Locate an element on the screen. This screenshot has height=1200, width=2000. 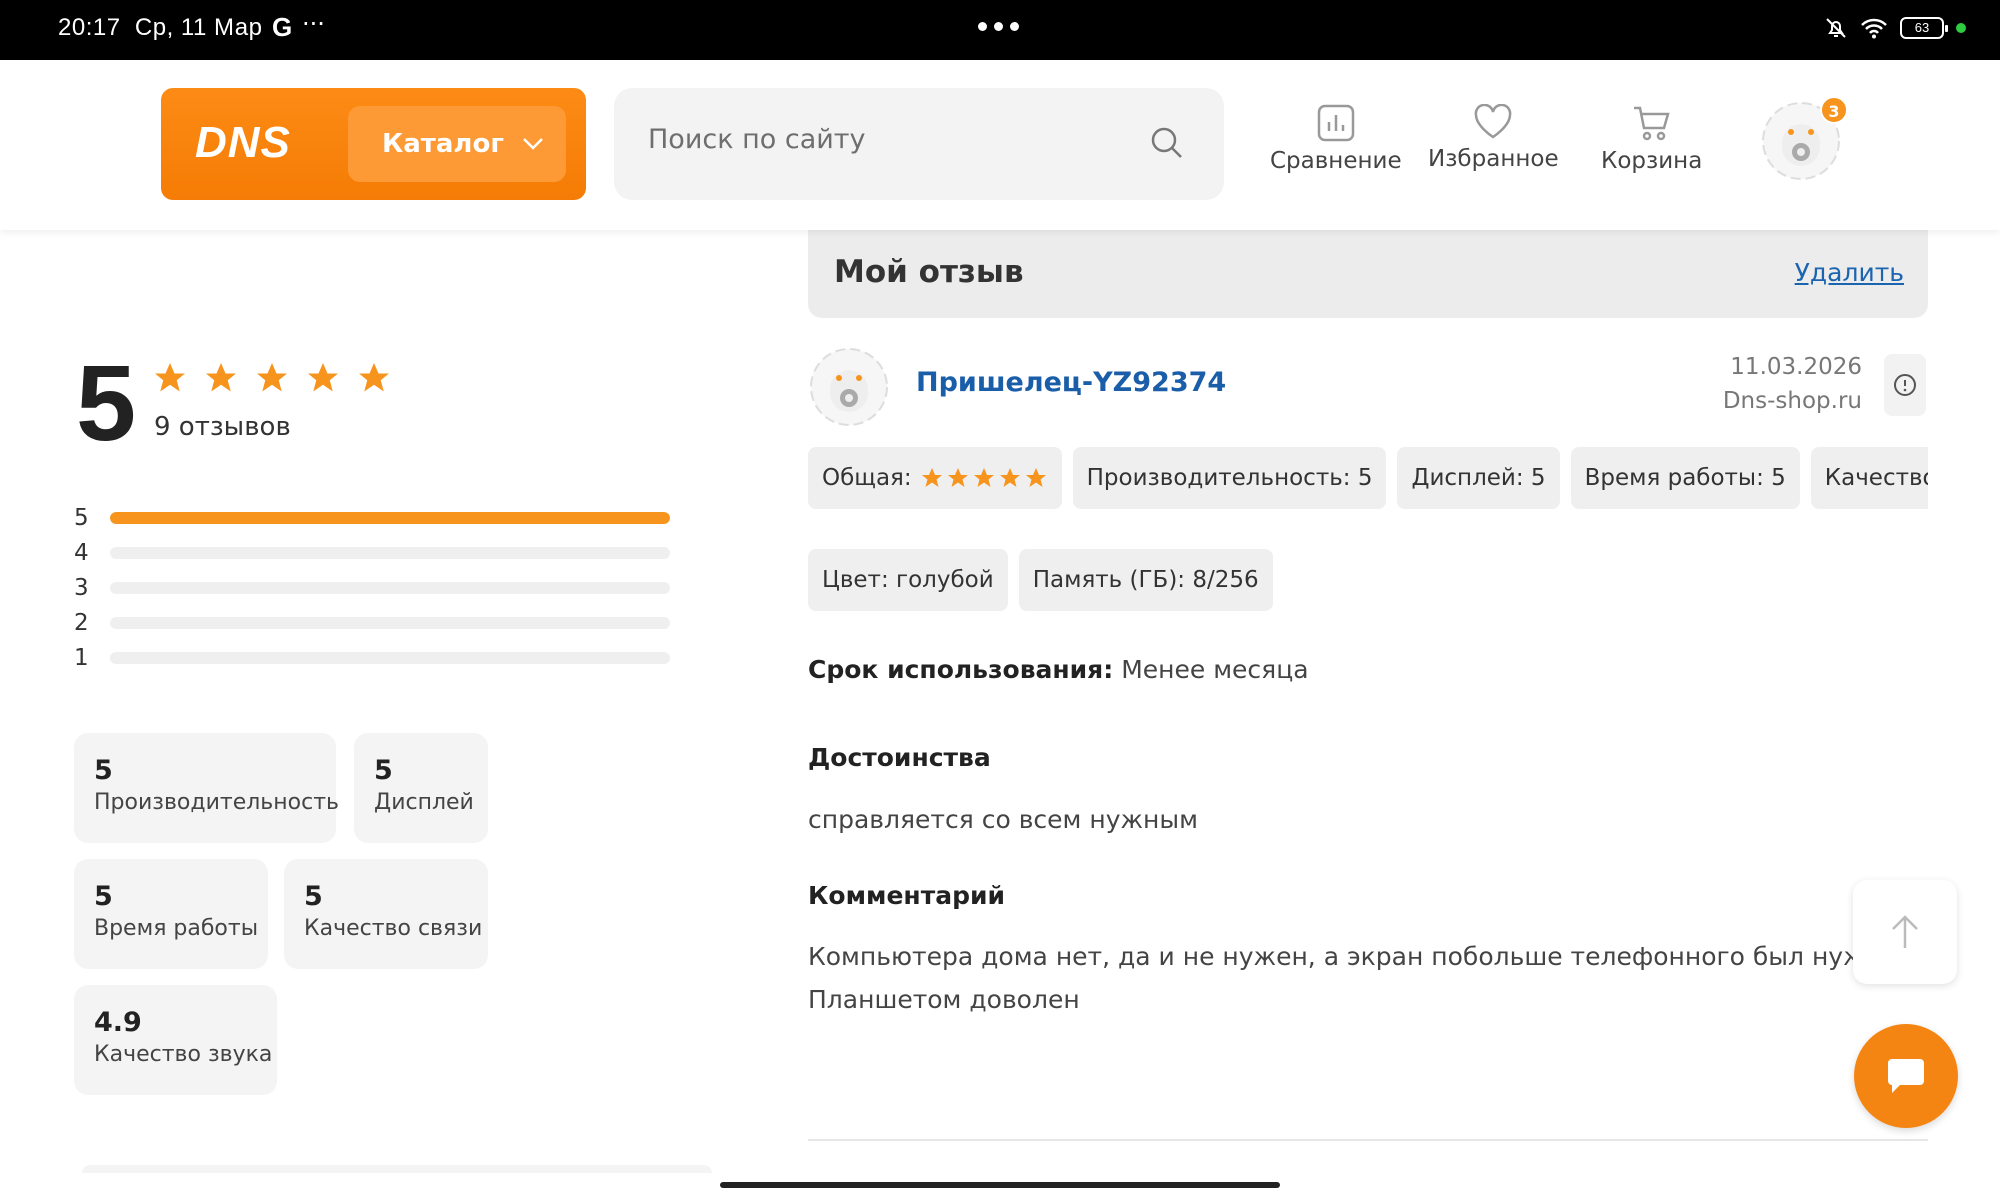
rating-chip: Производительность: 5 is located at coordinates (1229, 478).